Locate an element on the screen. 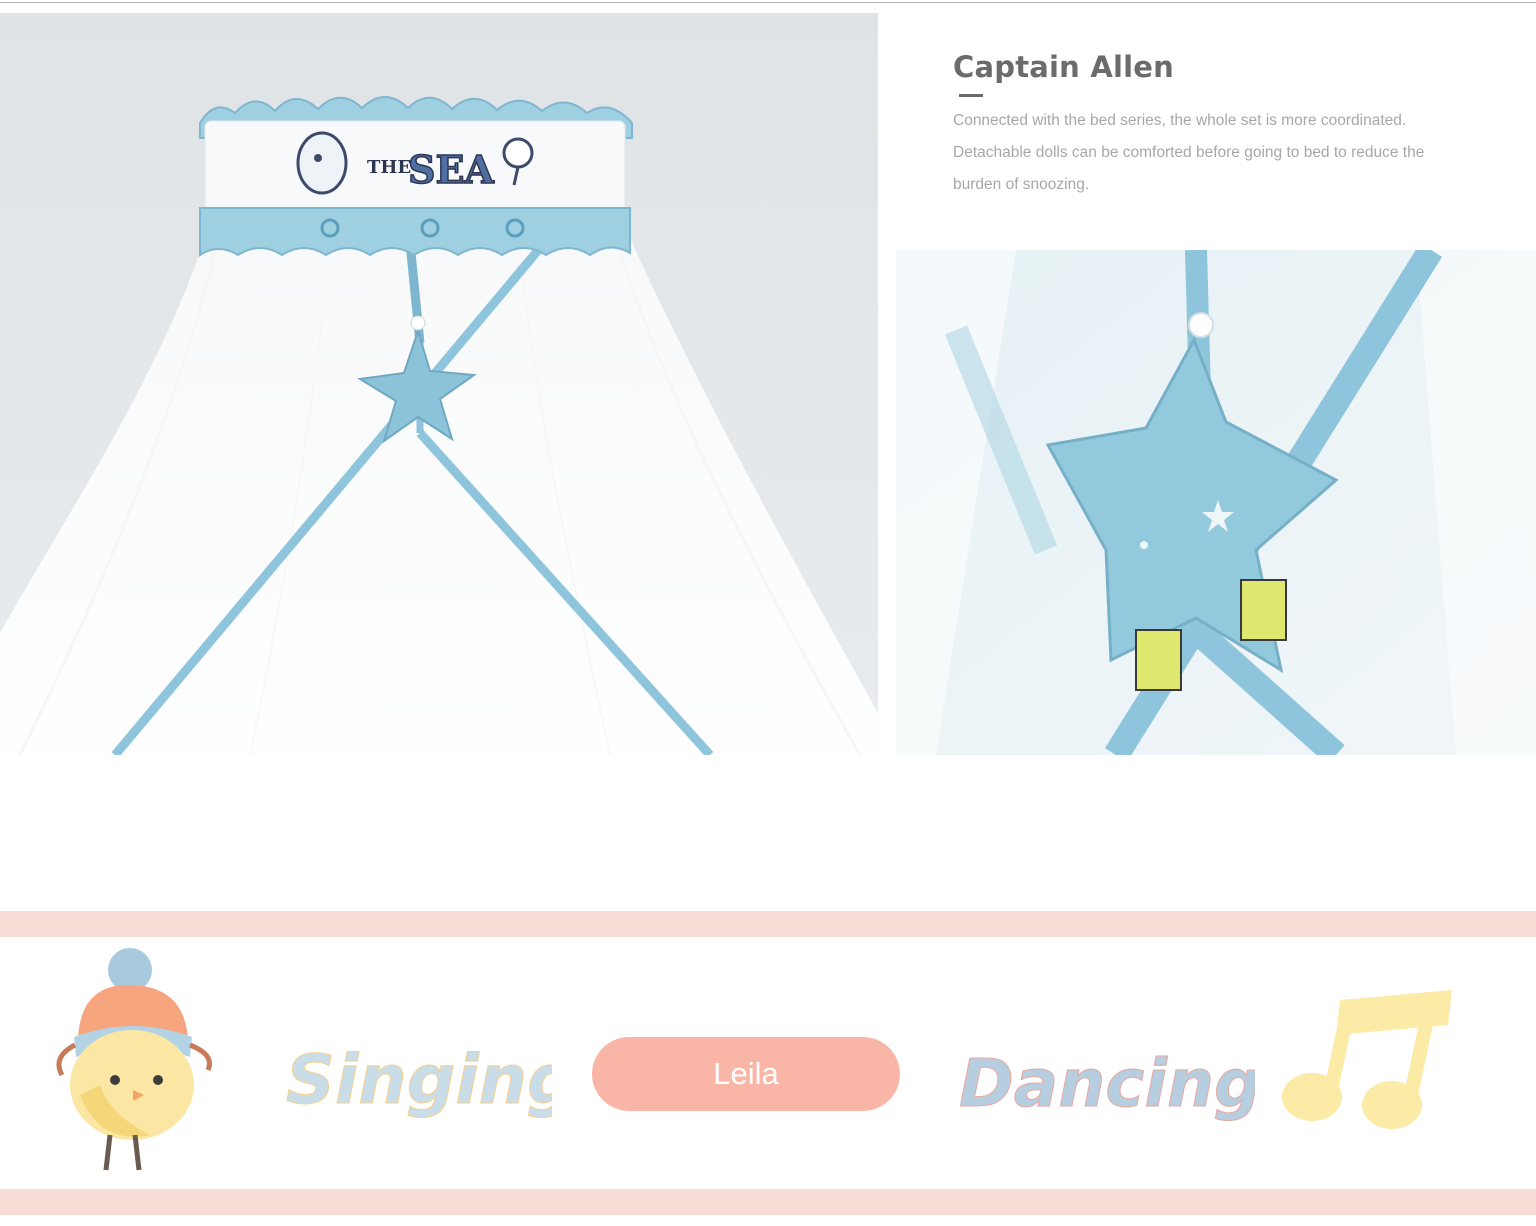 The height and width of the screenshot is (1226, 1536). banner-bottom-band is located at coordinates (768, 1202).